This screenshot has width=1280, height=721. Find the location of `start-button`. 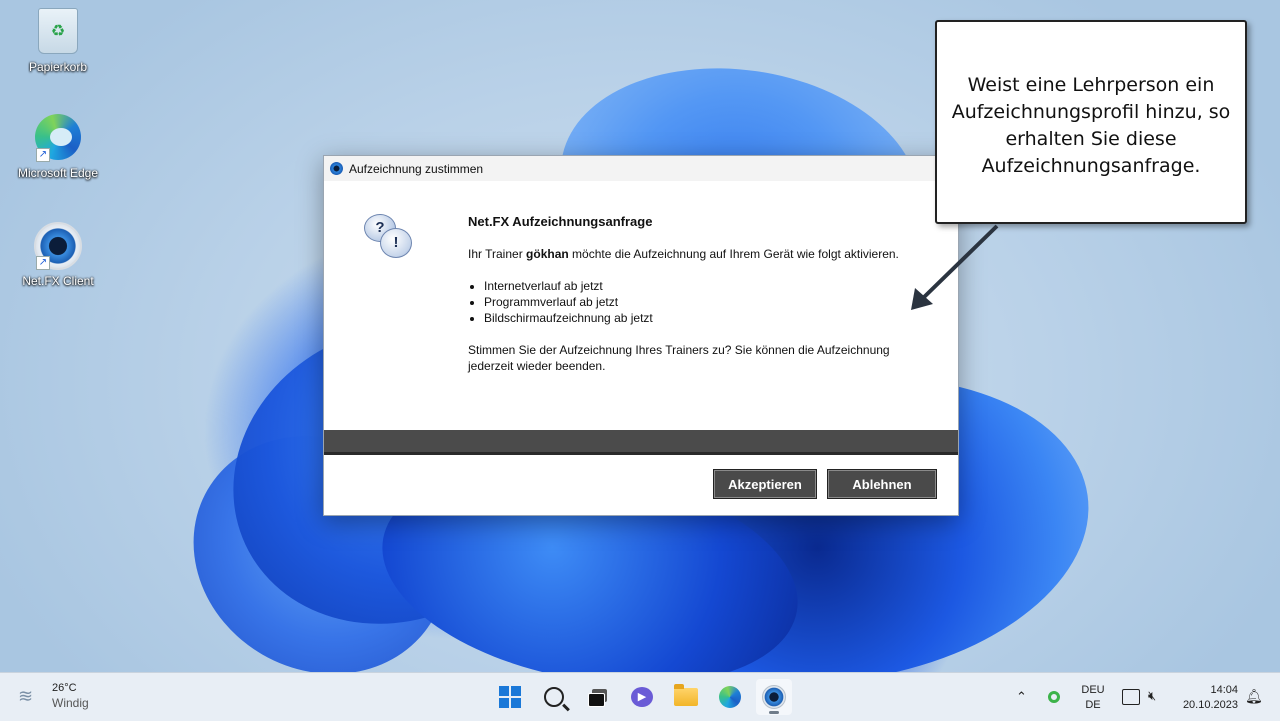

start-button is located at coordinates (510, 697).